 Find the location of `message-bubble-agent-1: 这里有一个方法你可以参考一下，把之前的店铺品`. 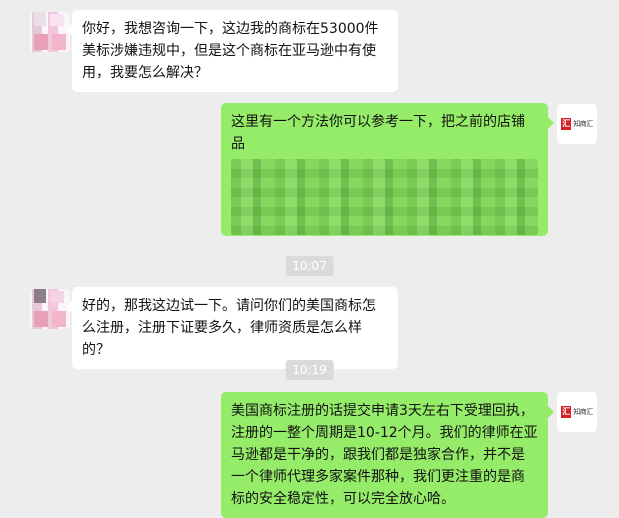

message-bubble-agent-1: 这里有一个方法你可以参考一下，把之前的店铺品 is located at coordinates (387, 169).